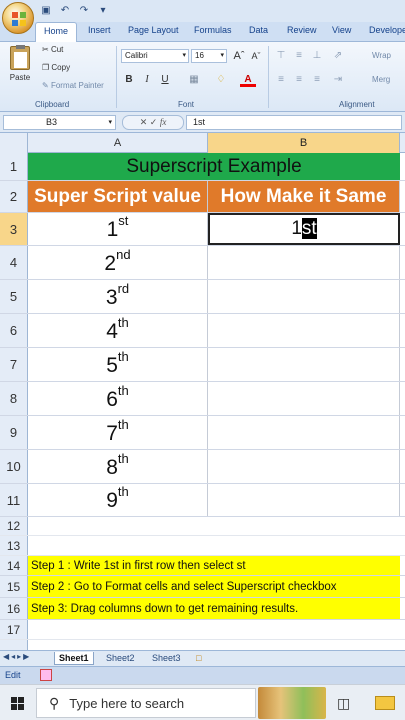 This screenshot has height=720, width=405. What do you see at coordinates (198, 658) in the screenshot?
I see `insert-sheet-icon: □` at bounding box center [198, 658].